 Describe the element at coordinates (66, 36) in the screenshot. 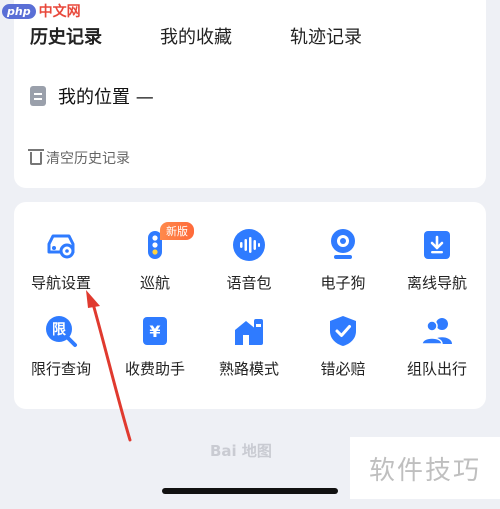

I see `tab-history: 历史记录` at that location.